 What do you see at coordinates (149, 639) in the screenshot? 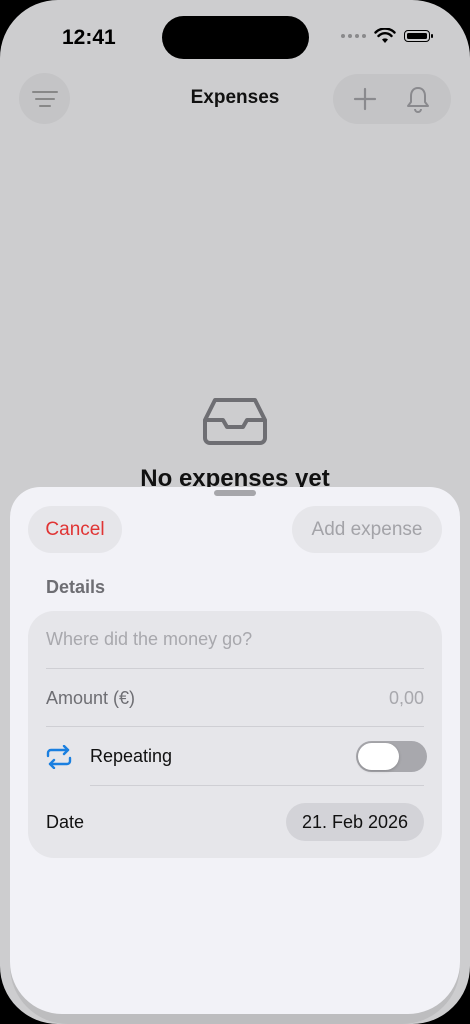
I see `description-input: Where did the money go?` at bounding box center [149, 639].